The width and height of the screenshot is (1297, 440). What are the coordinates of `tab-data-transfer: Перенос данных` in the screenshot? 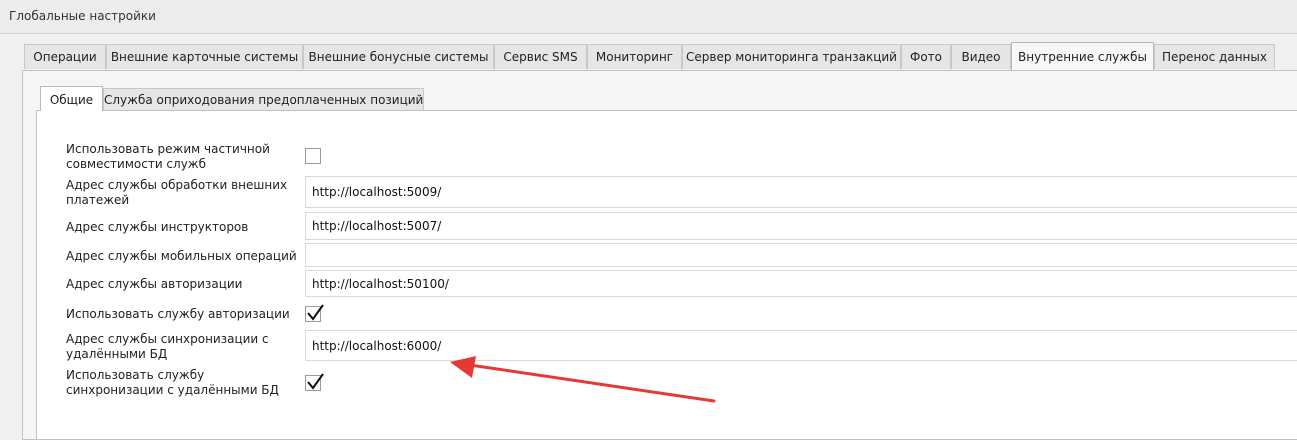 It's located at (1214, 56).